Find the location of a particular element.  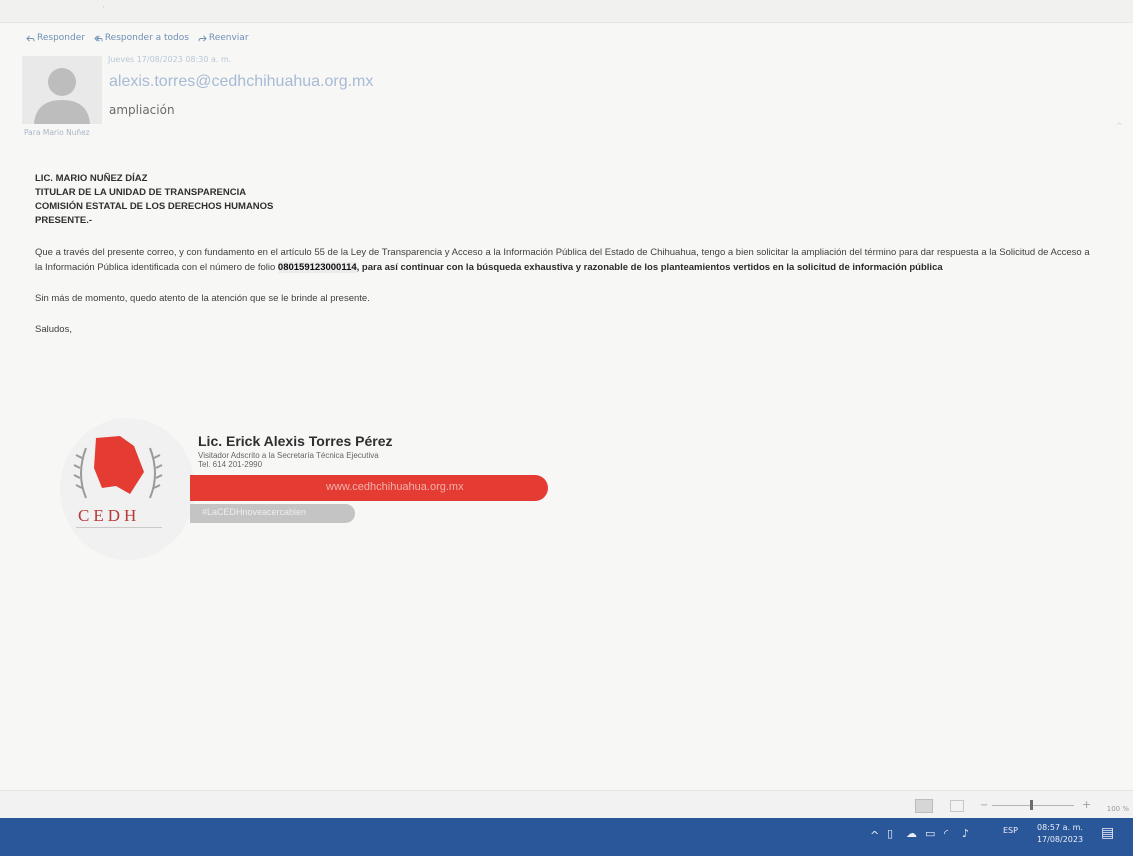

zoom-in-icon: + is located at coordinates (1086, 804).